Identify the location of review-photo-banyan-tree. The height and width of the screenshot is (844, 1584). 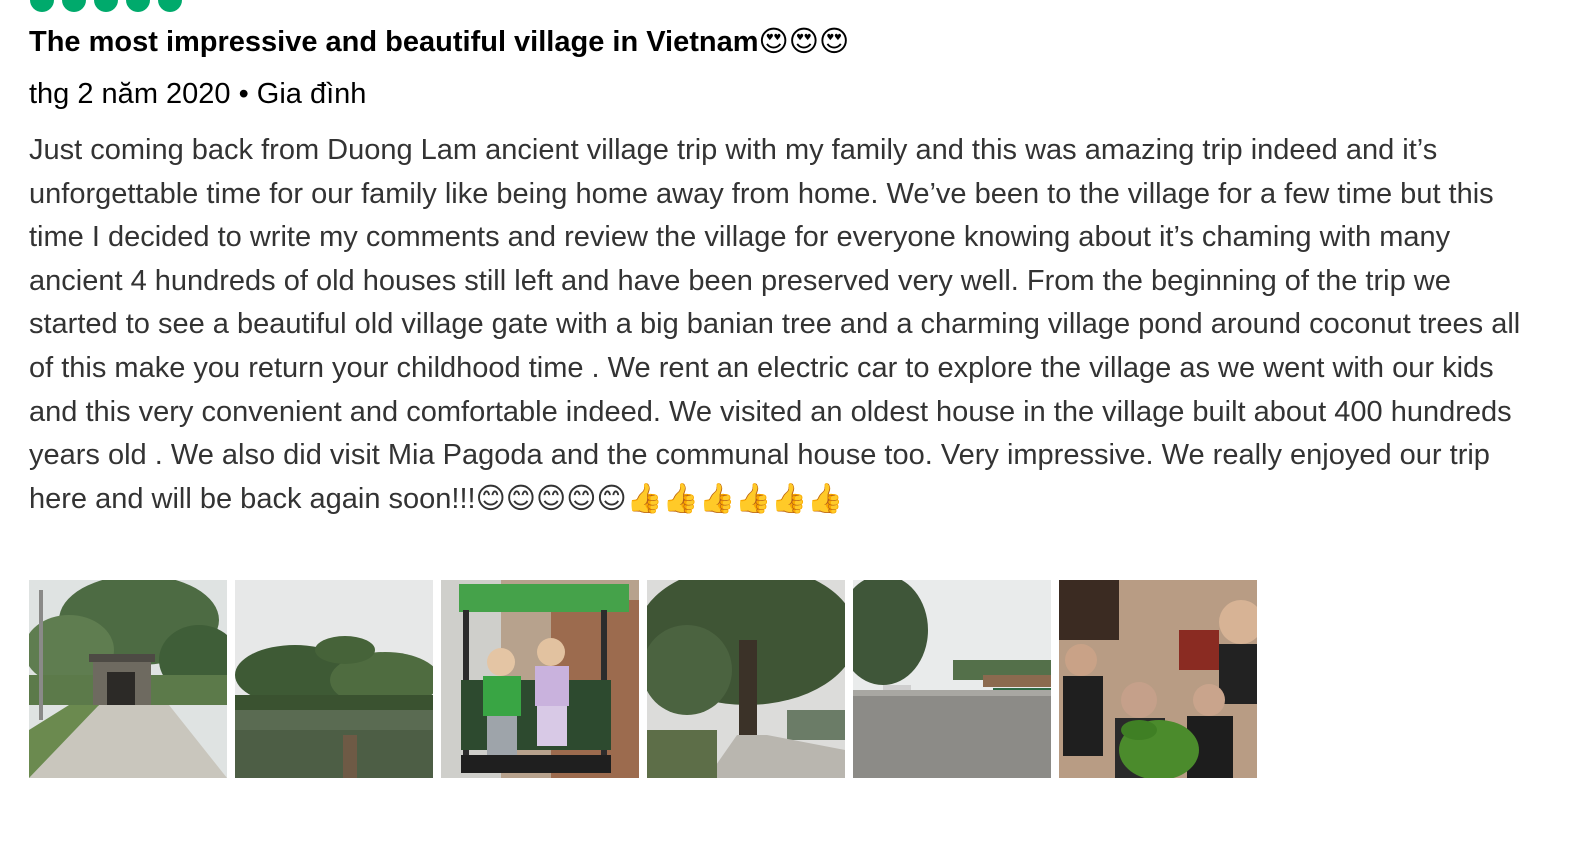
(746, 679).